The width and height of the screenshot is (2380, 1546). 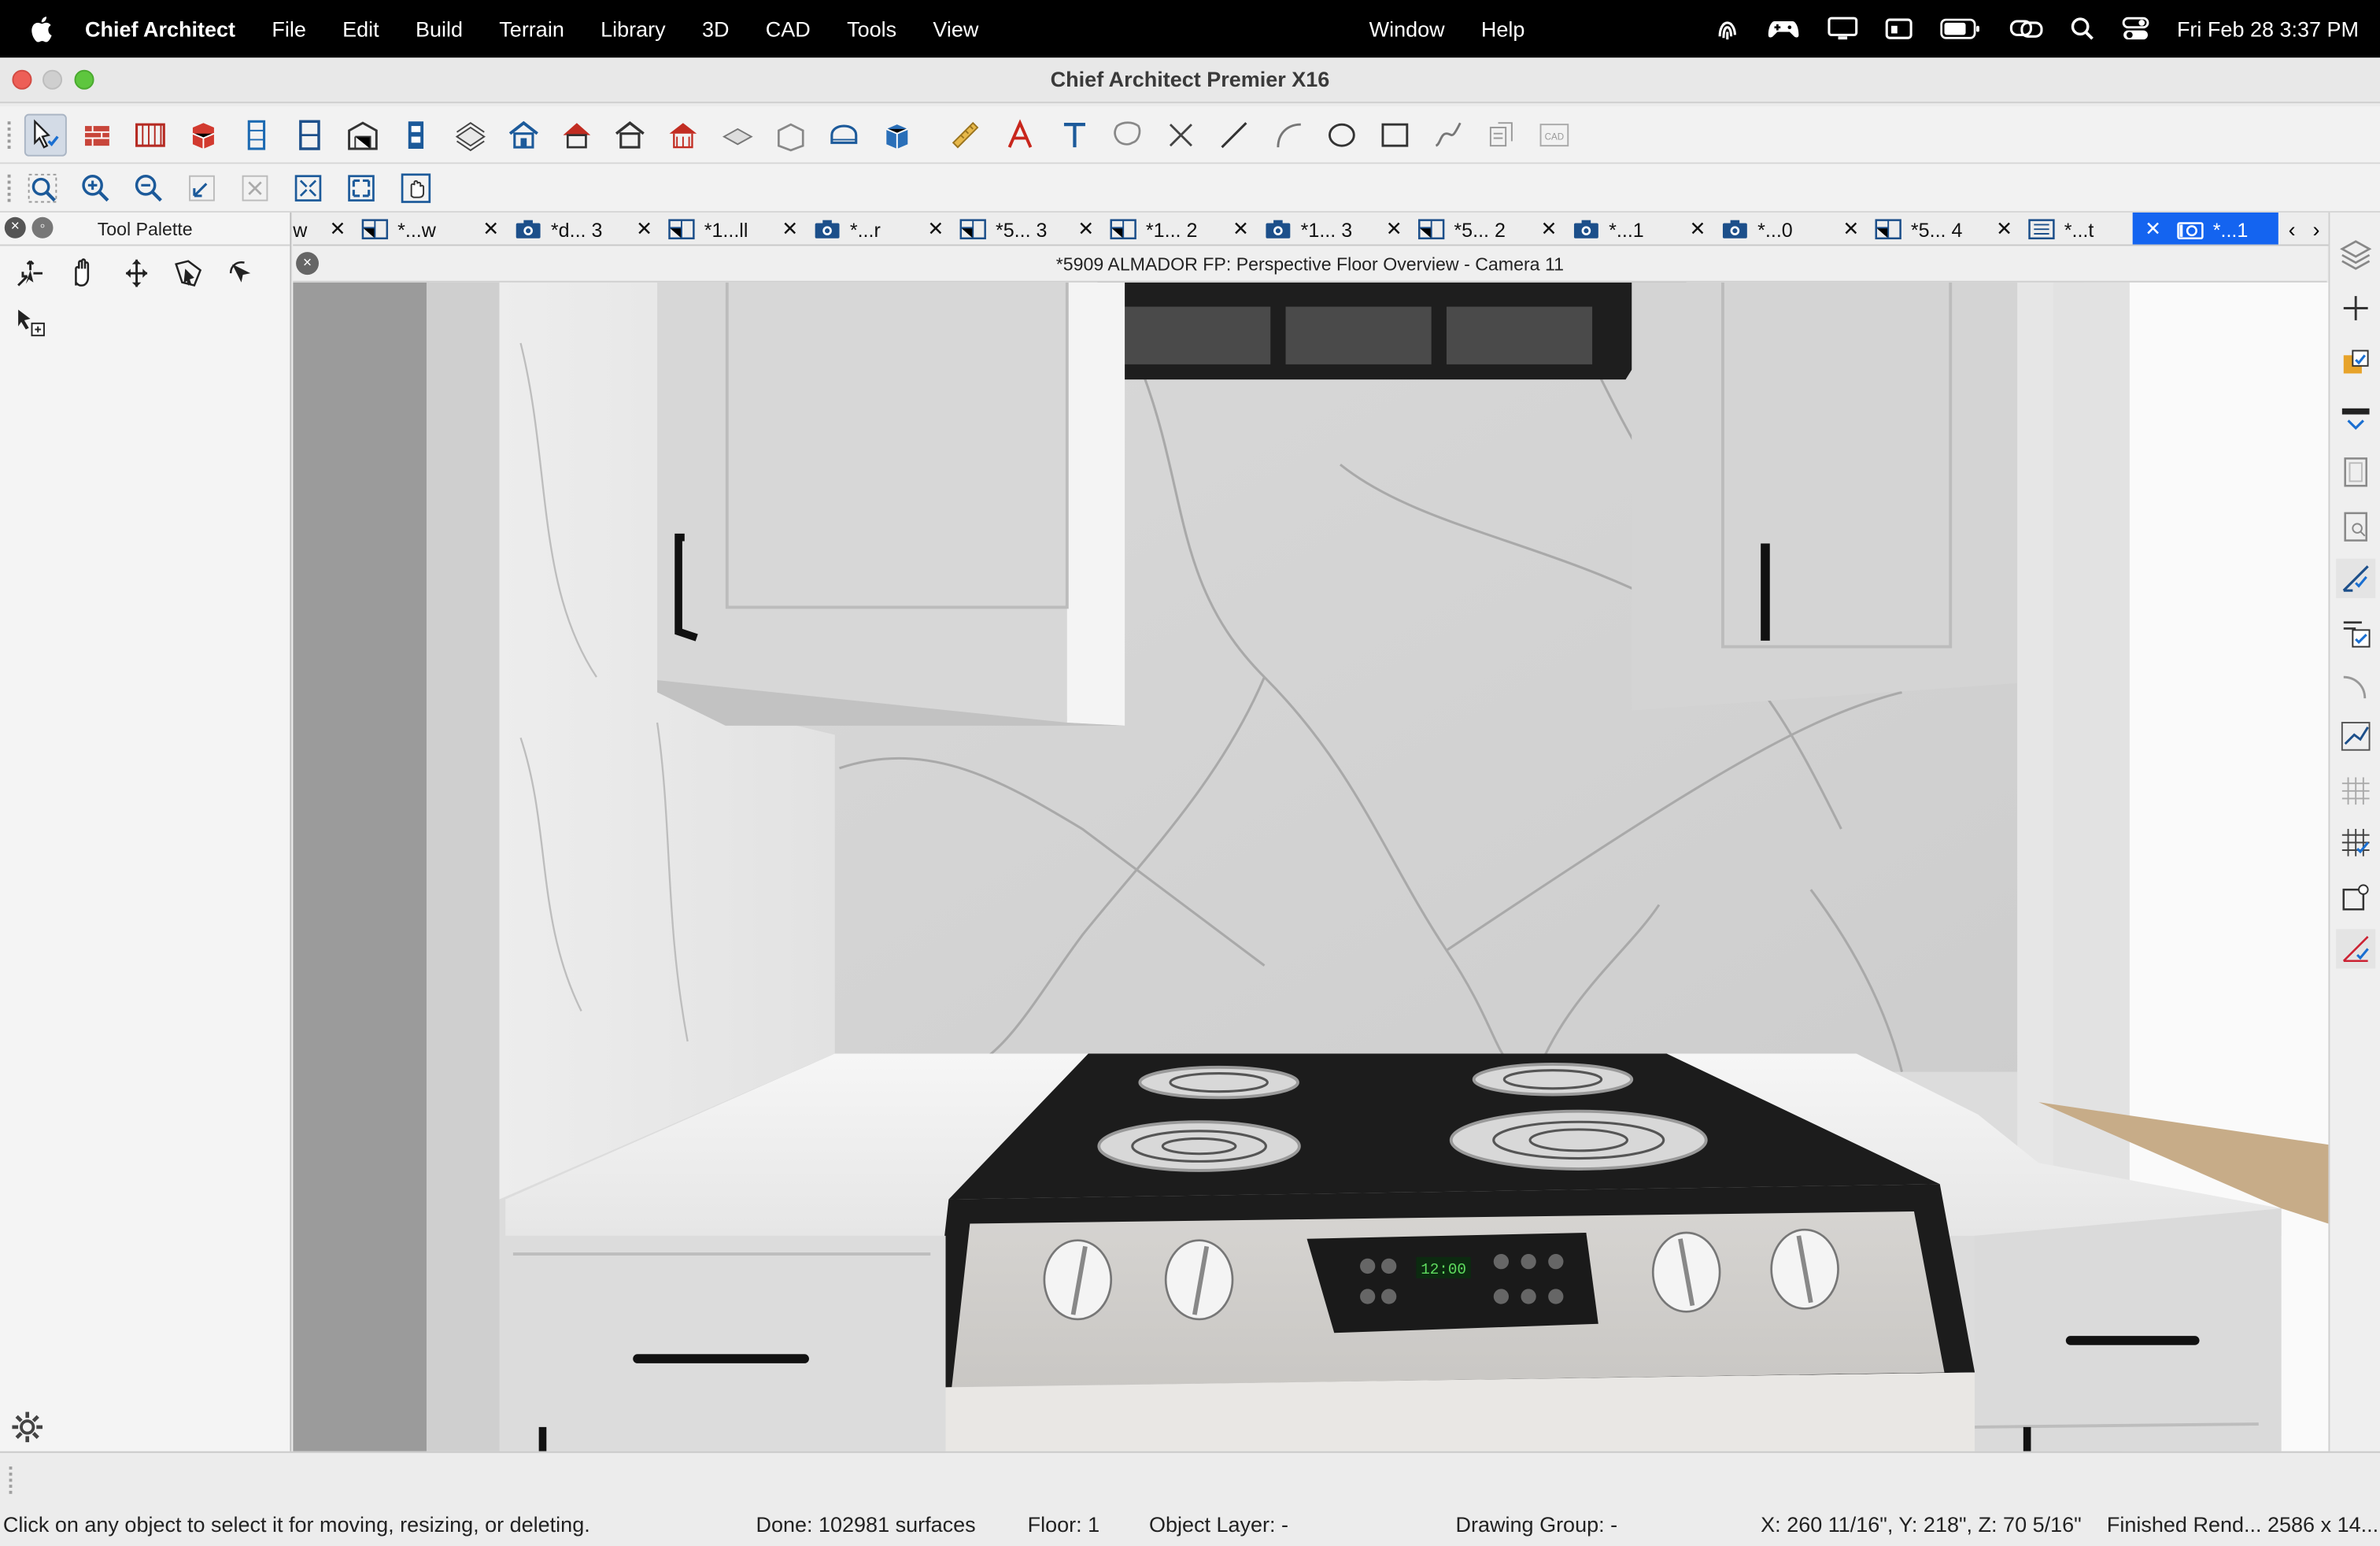 I want to click on view-tab: ✕ *...0, so click(x=1747, y=229).